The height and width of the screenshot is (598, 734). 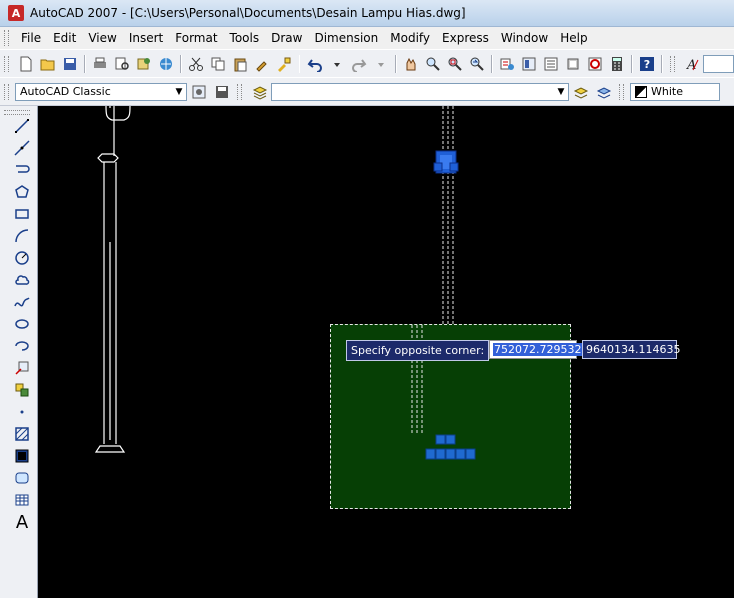 What do you see at coordinates (603, 91) in the screenshot?
I see `layer-previous-icon` at bounding box center [603, 91].